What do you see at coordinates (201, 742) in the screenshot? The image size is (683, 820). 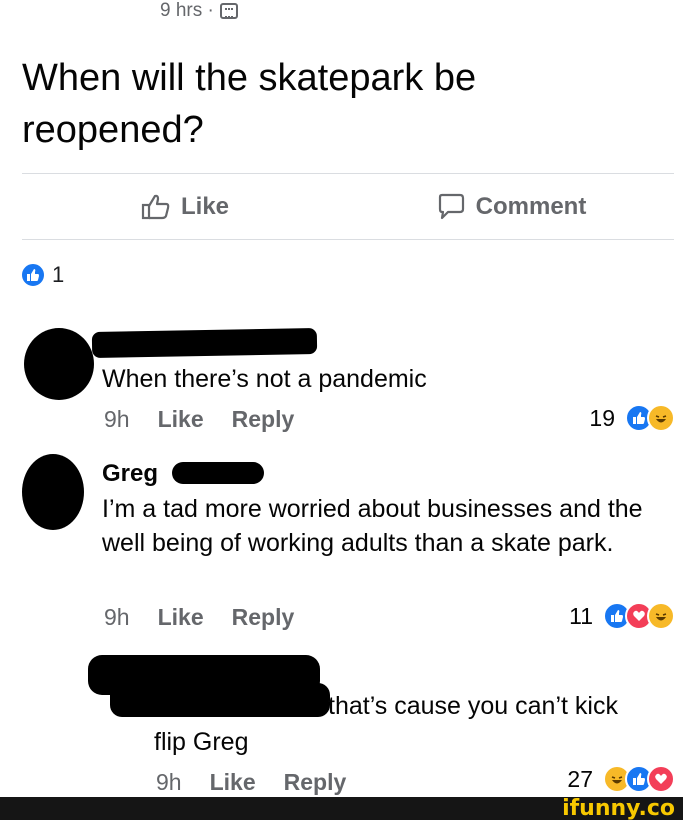 I see `comment-text-continued: flip Greg` at bounding box center [201, 742].